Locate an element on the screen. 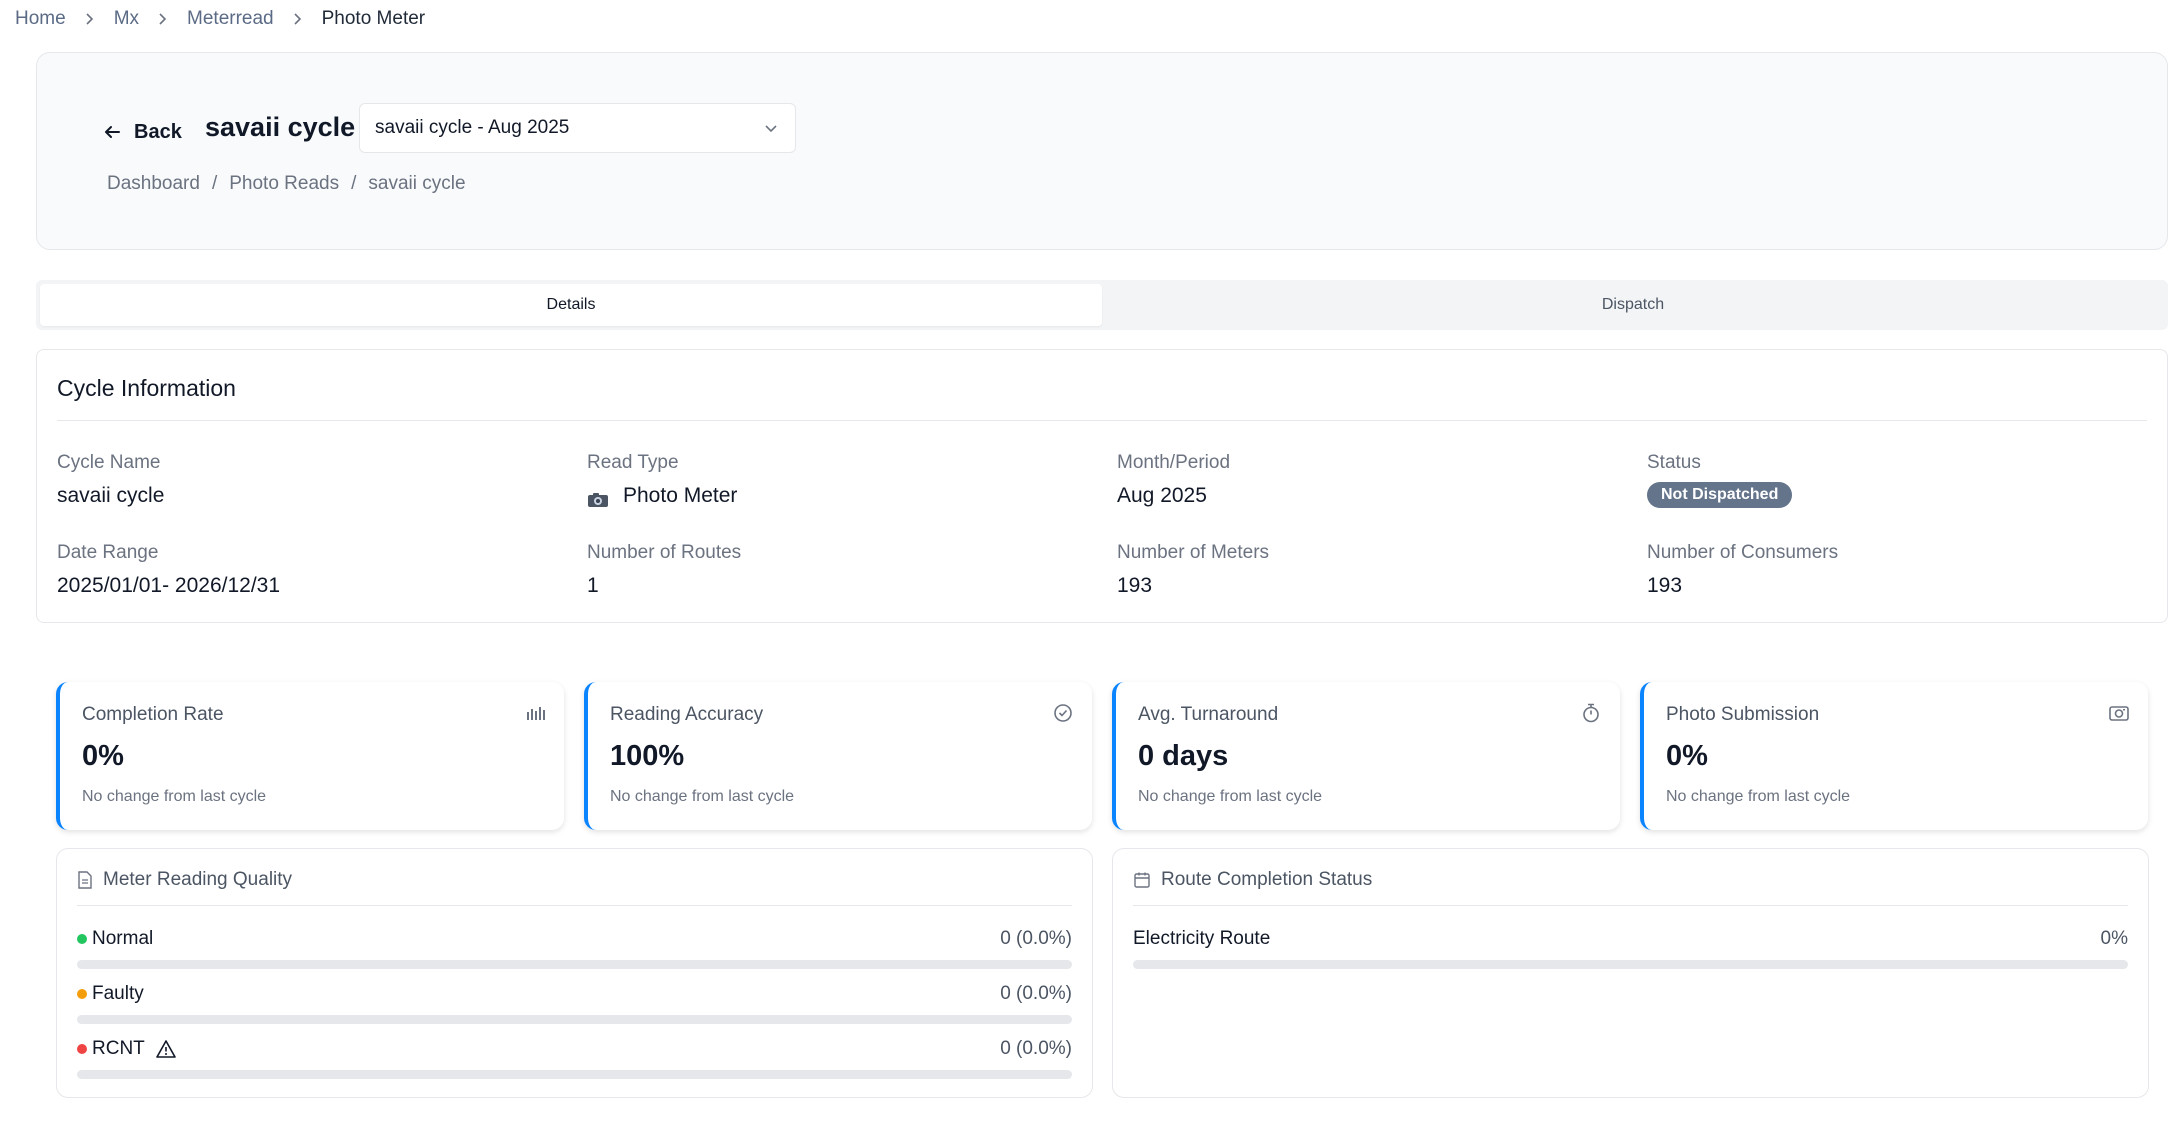  field-label: Month/Period is located at coordinates (1174, 462).